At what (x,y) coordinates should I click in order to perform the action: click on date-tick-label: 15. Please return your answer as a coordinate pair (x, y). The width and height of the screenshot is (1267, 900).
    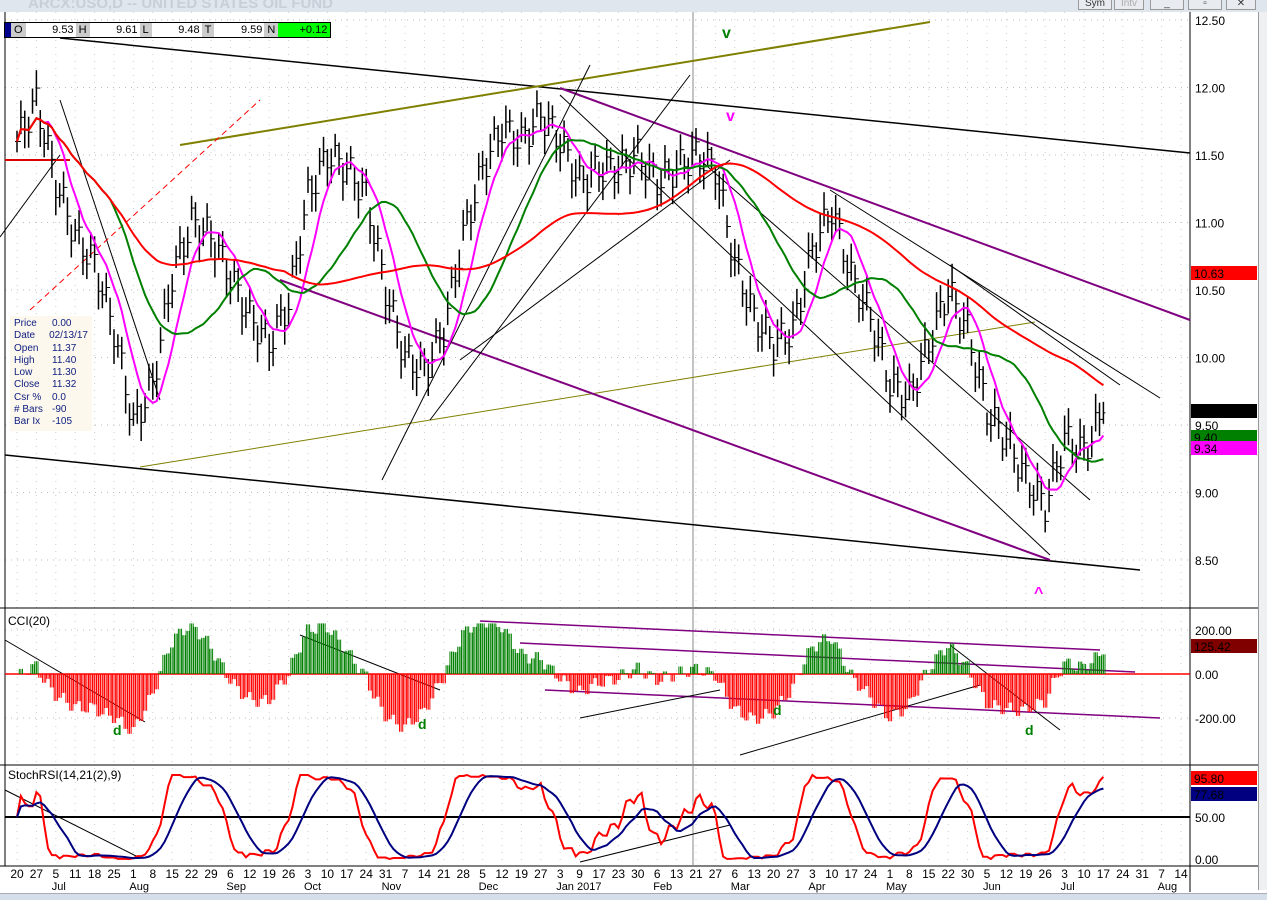
    Looking at the image, I should click on (929, 874).